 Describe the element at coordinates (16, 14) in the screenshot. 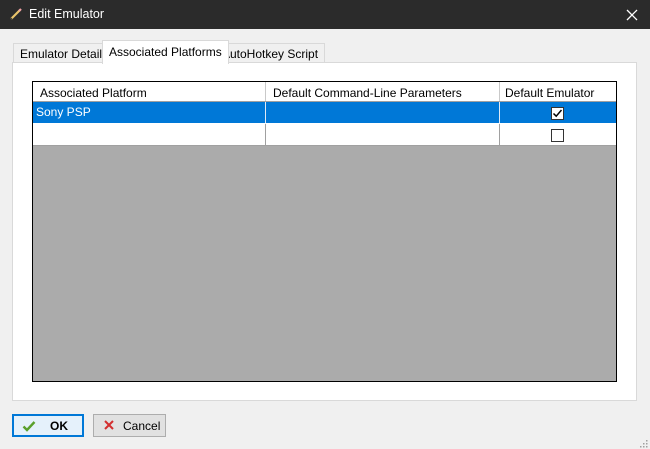

I see `pencil-icon` at that location.